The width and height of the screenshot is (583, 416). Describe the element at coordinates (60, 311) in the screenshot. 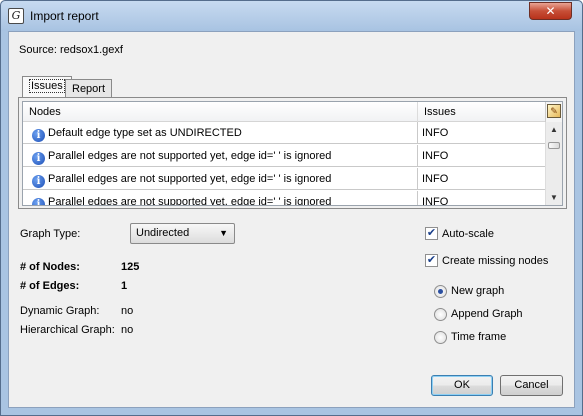

I see `dynamic-graph-label: Dynamic Graph:` at that location.